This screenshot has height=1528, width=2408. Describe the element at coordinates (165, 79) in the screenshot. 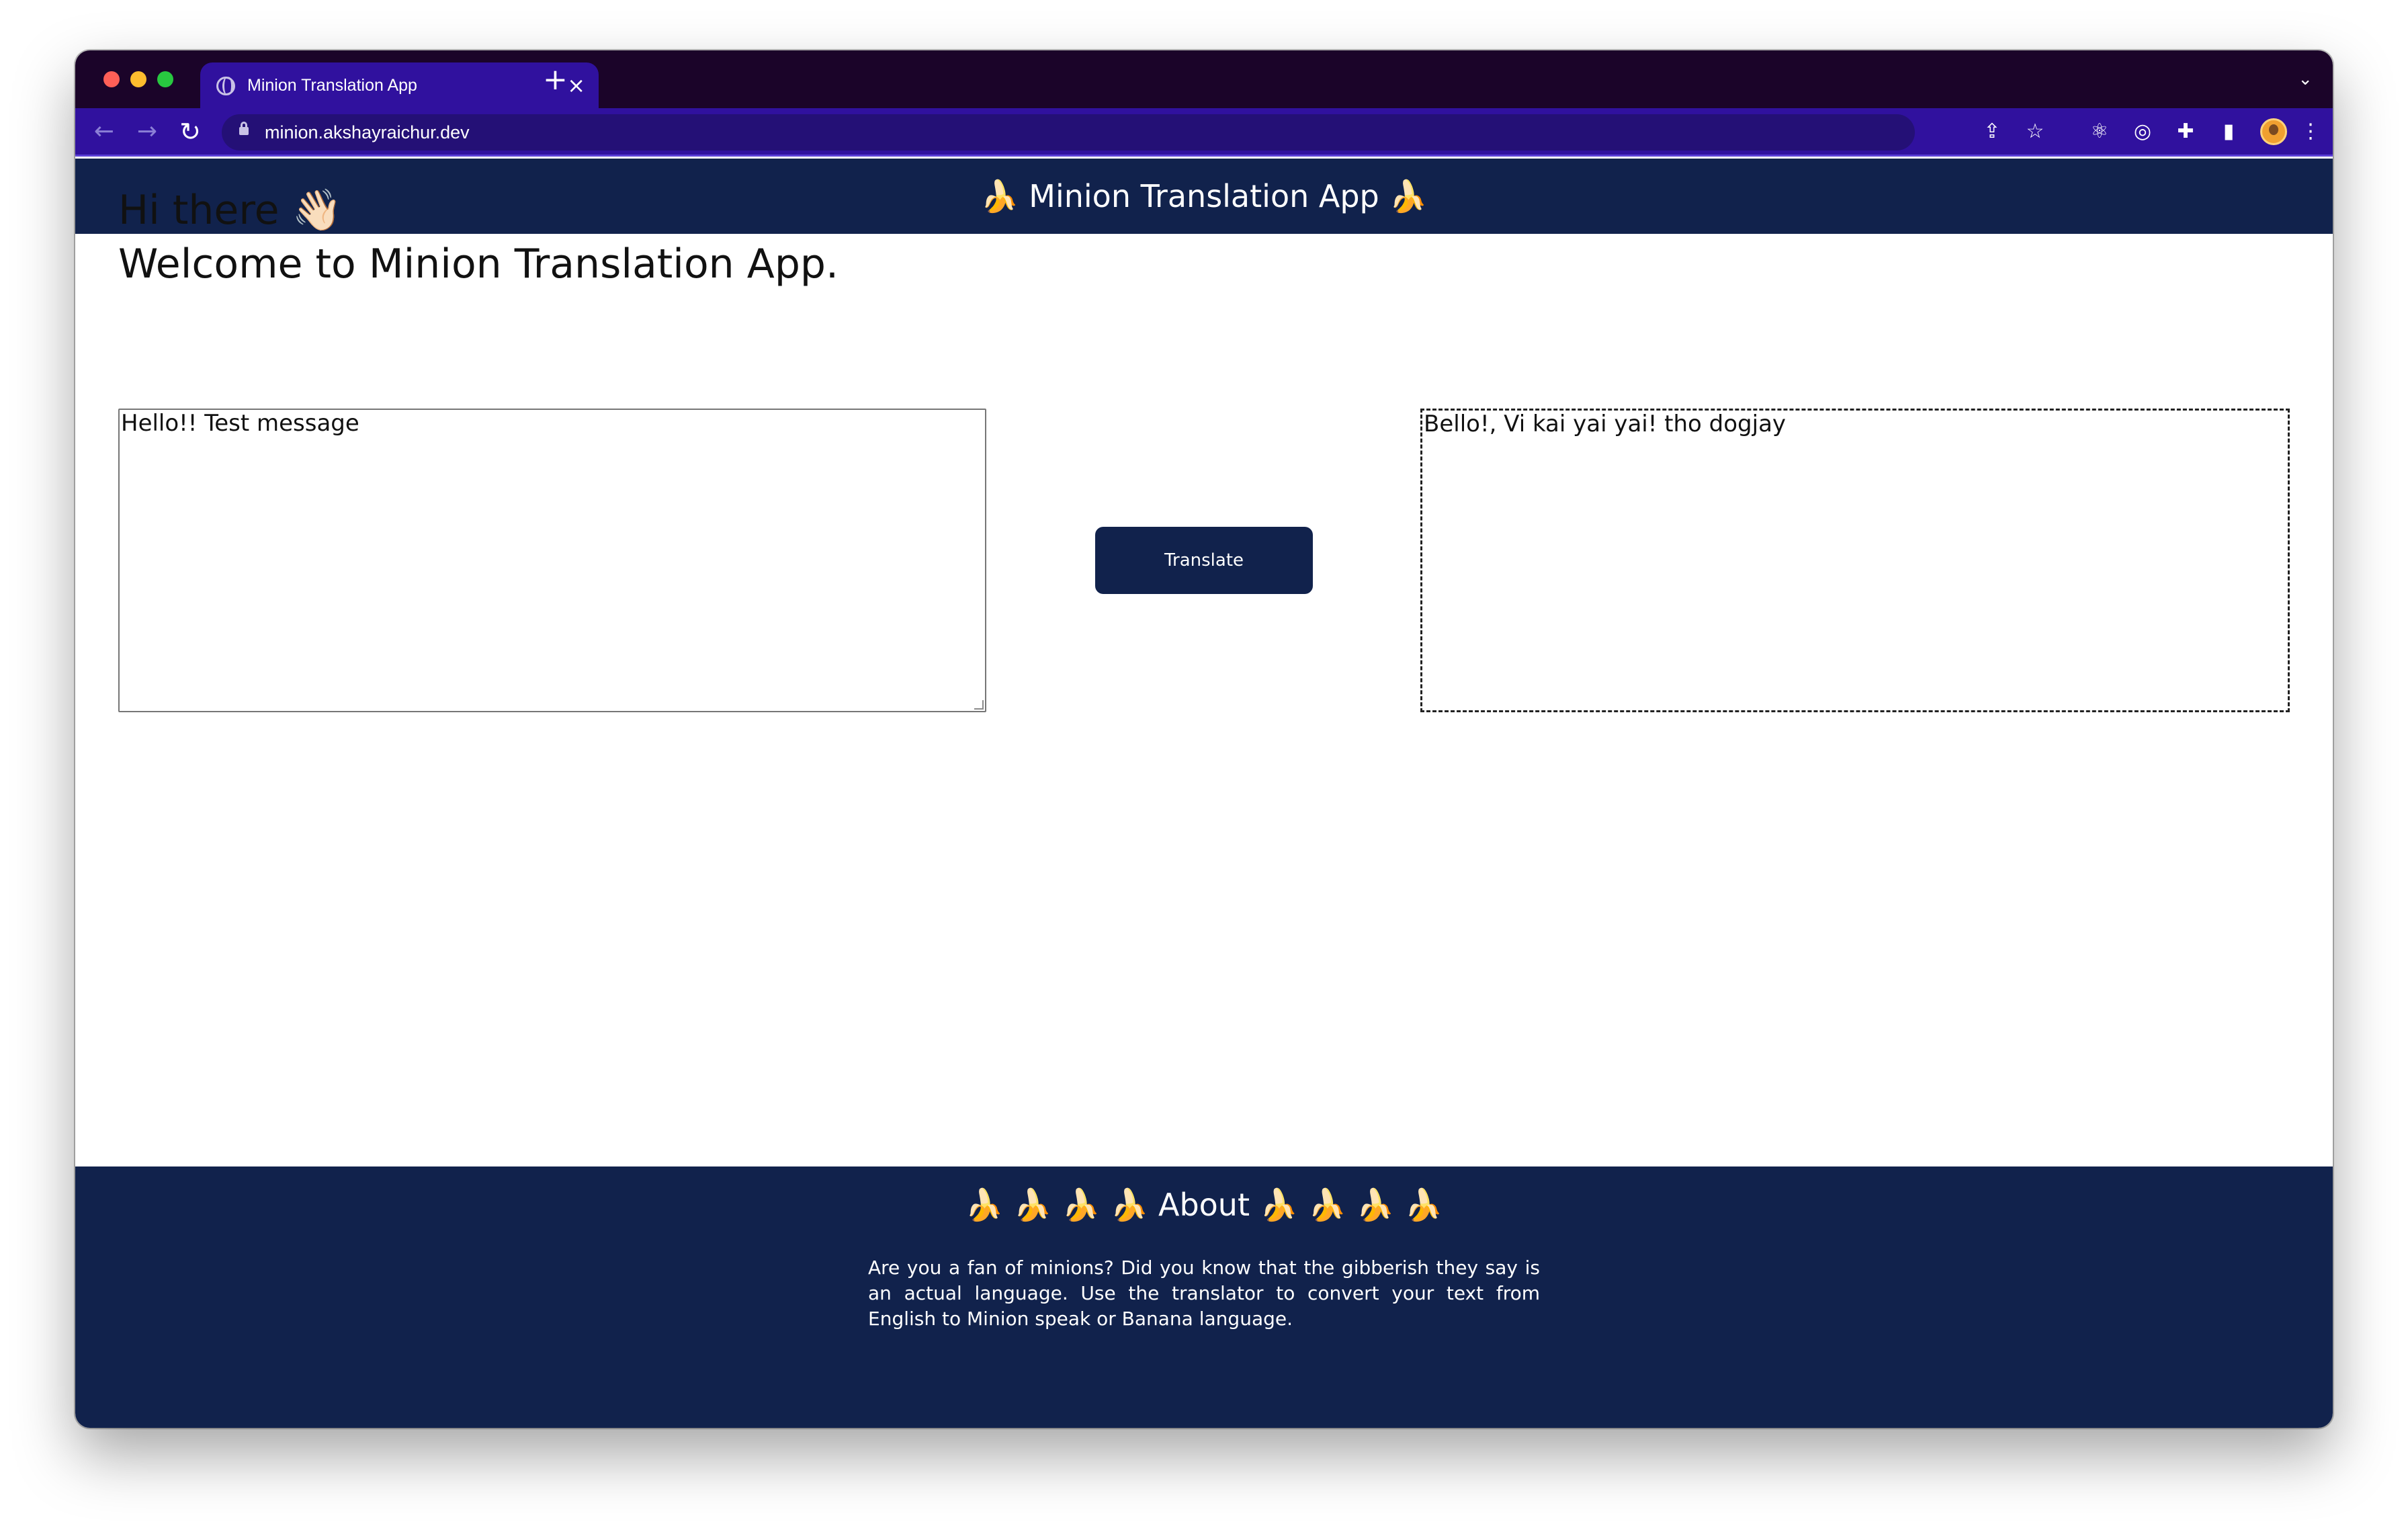

I see `maximize-window-button` at that location.